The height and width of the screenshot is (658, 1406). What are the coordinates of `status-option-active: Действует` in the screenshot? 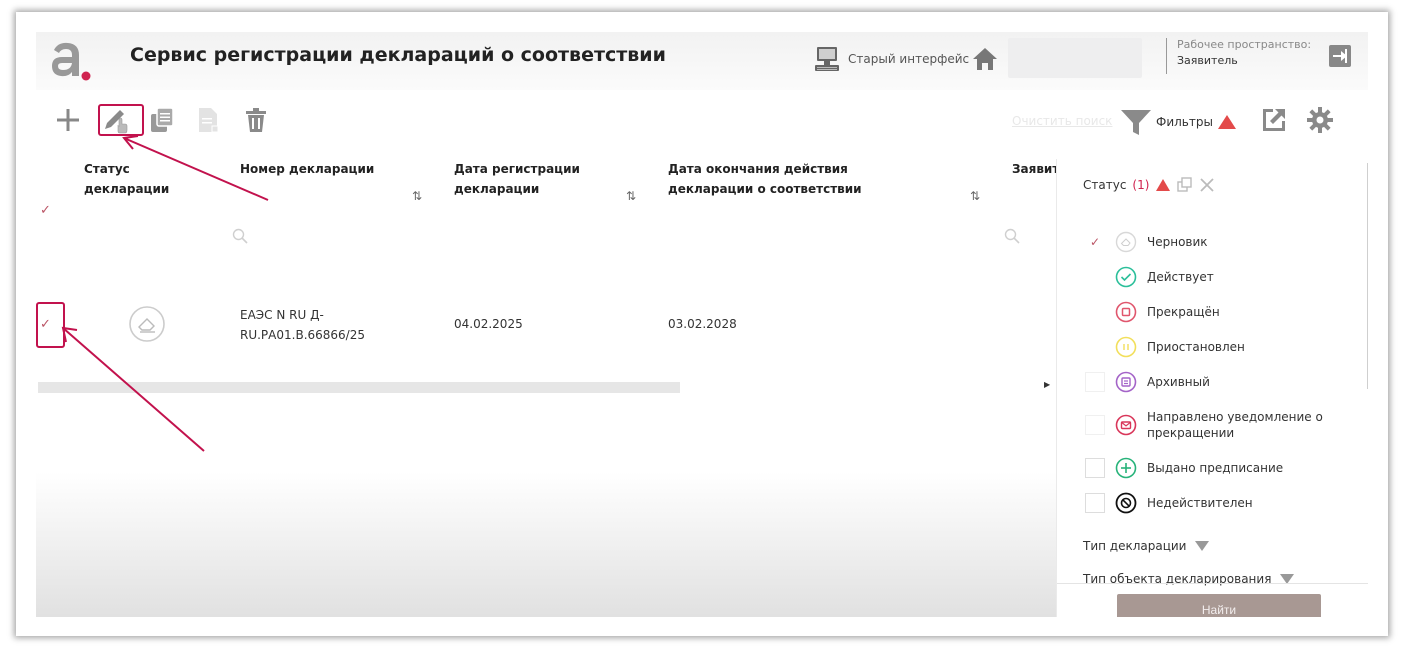 It's located at (1149, 277).